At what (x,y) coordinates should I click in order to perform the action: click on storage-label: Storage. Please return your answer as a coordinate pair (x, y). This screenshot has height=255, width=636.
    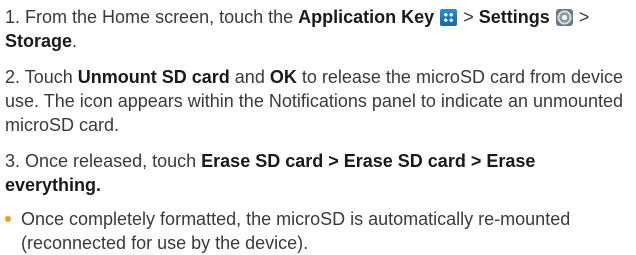
    Looking at the image, I should click on (39, 41).